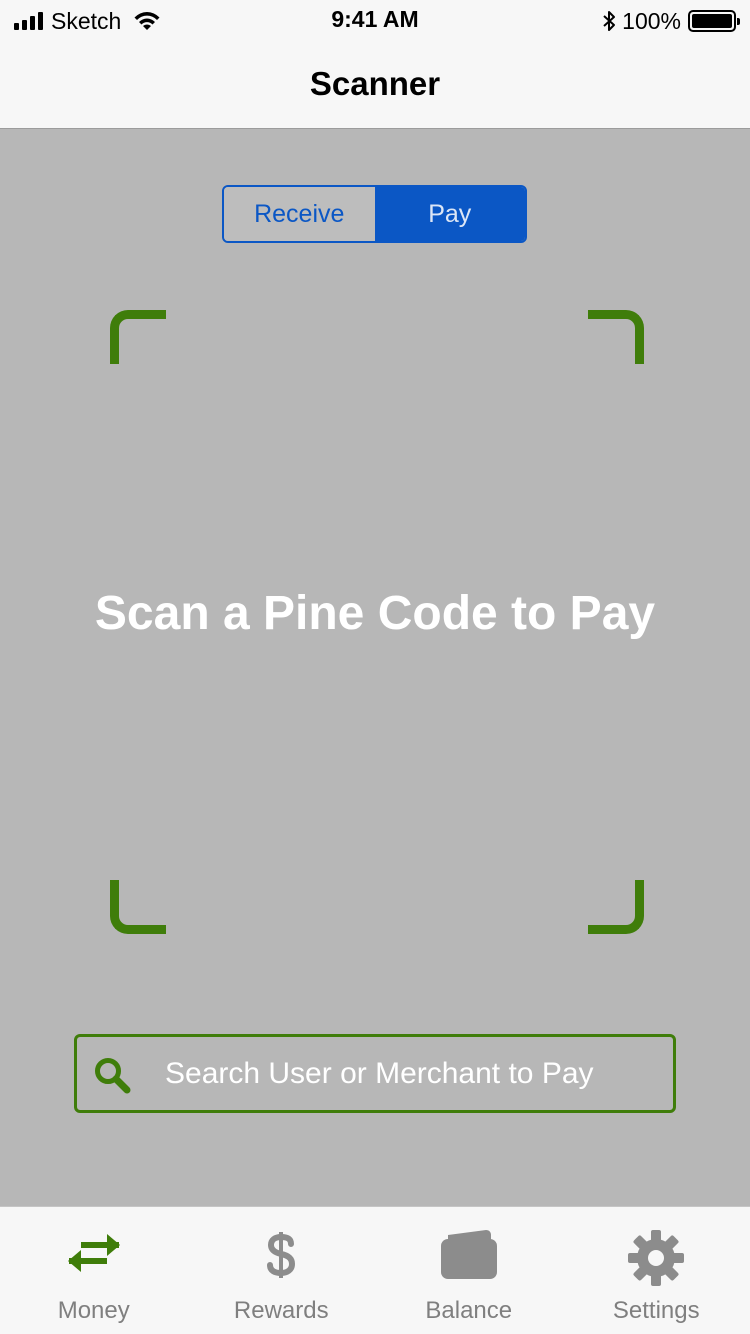  I want to click on battery-percent: 100%, so click(651, 20).